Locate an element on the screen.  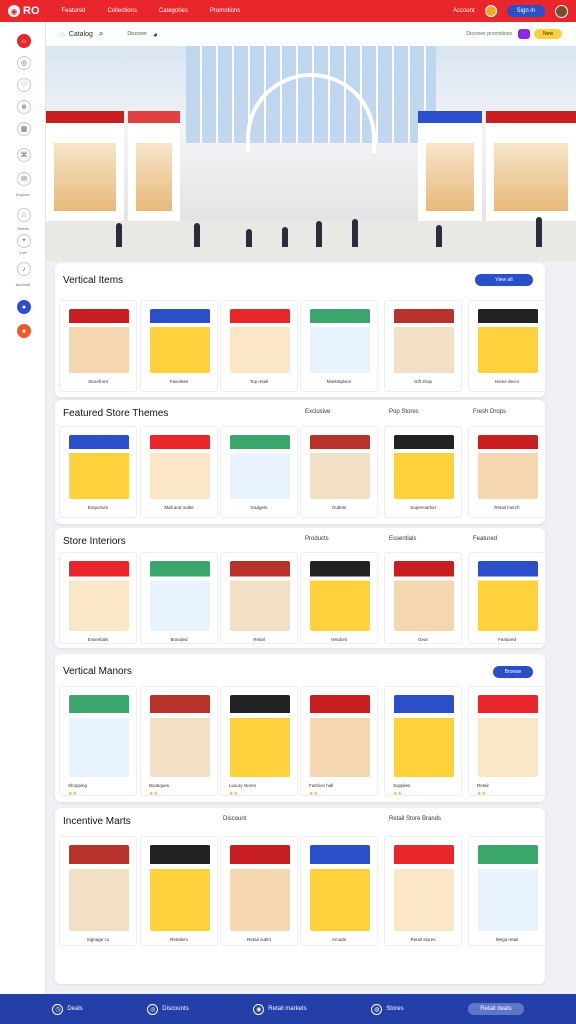
product-caption: Signage co is located at coordinates (98, 939).